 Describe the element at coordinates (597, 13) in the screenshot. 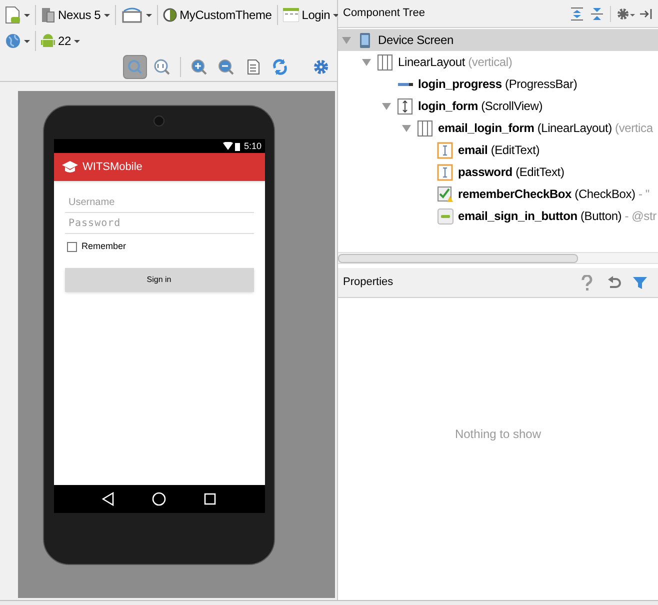

I see `collapse-all-icon` at that location.